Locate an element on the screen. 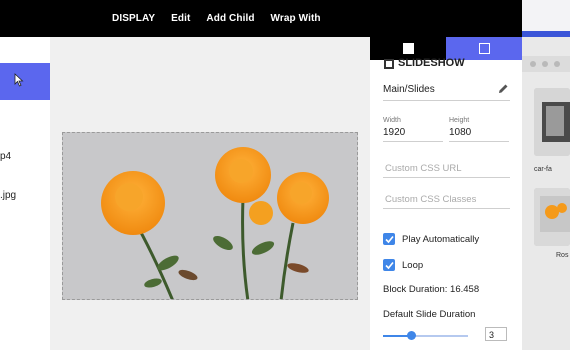  thumbnail-roses is located at coordinates (552, 217).